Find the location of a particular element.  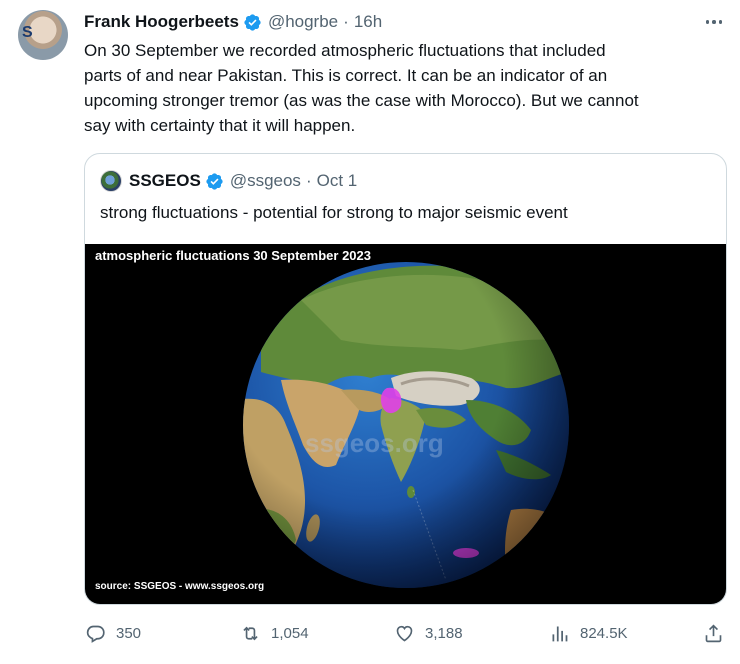

retweet-count: 1,054 is located at coordinates (290, 633).